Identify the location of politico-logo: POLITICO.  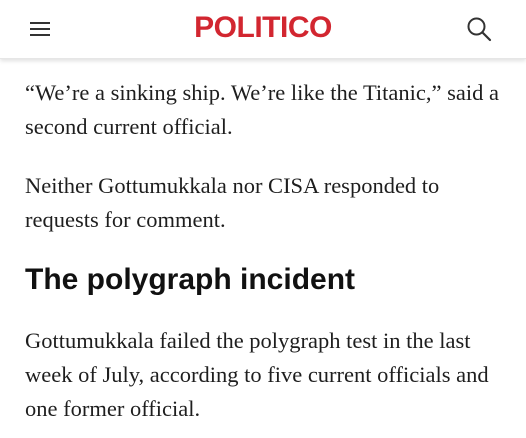
(263, 28).